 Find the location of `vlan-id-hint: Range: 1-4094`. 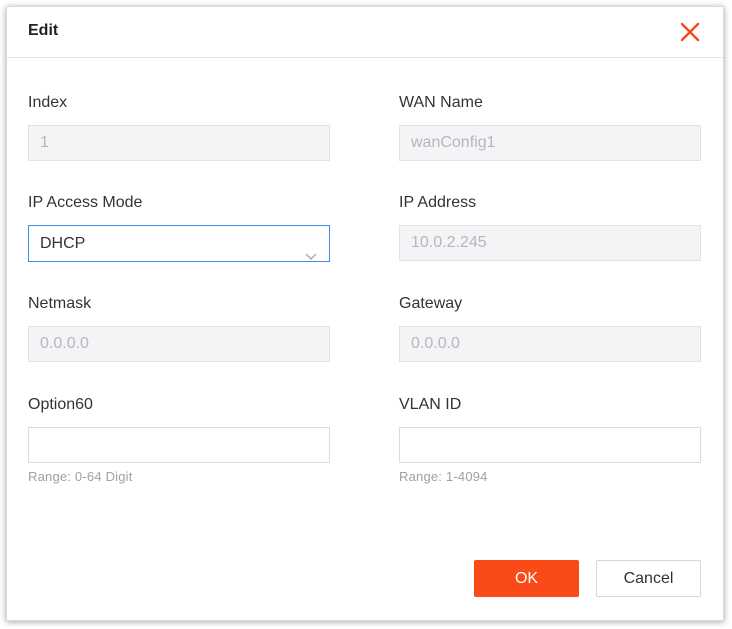

vlan-id-hint: Range: 1-4094 is located at coordinates (443, 476).